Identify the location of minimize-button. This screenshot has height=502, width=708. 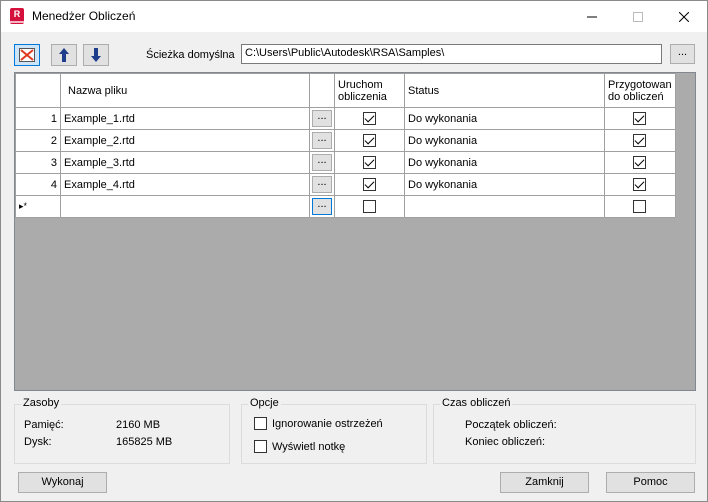
(592, 16).